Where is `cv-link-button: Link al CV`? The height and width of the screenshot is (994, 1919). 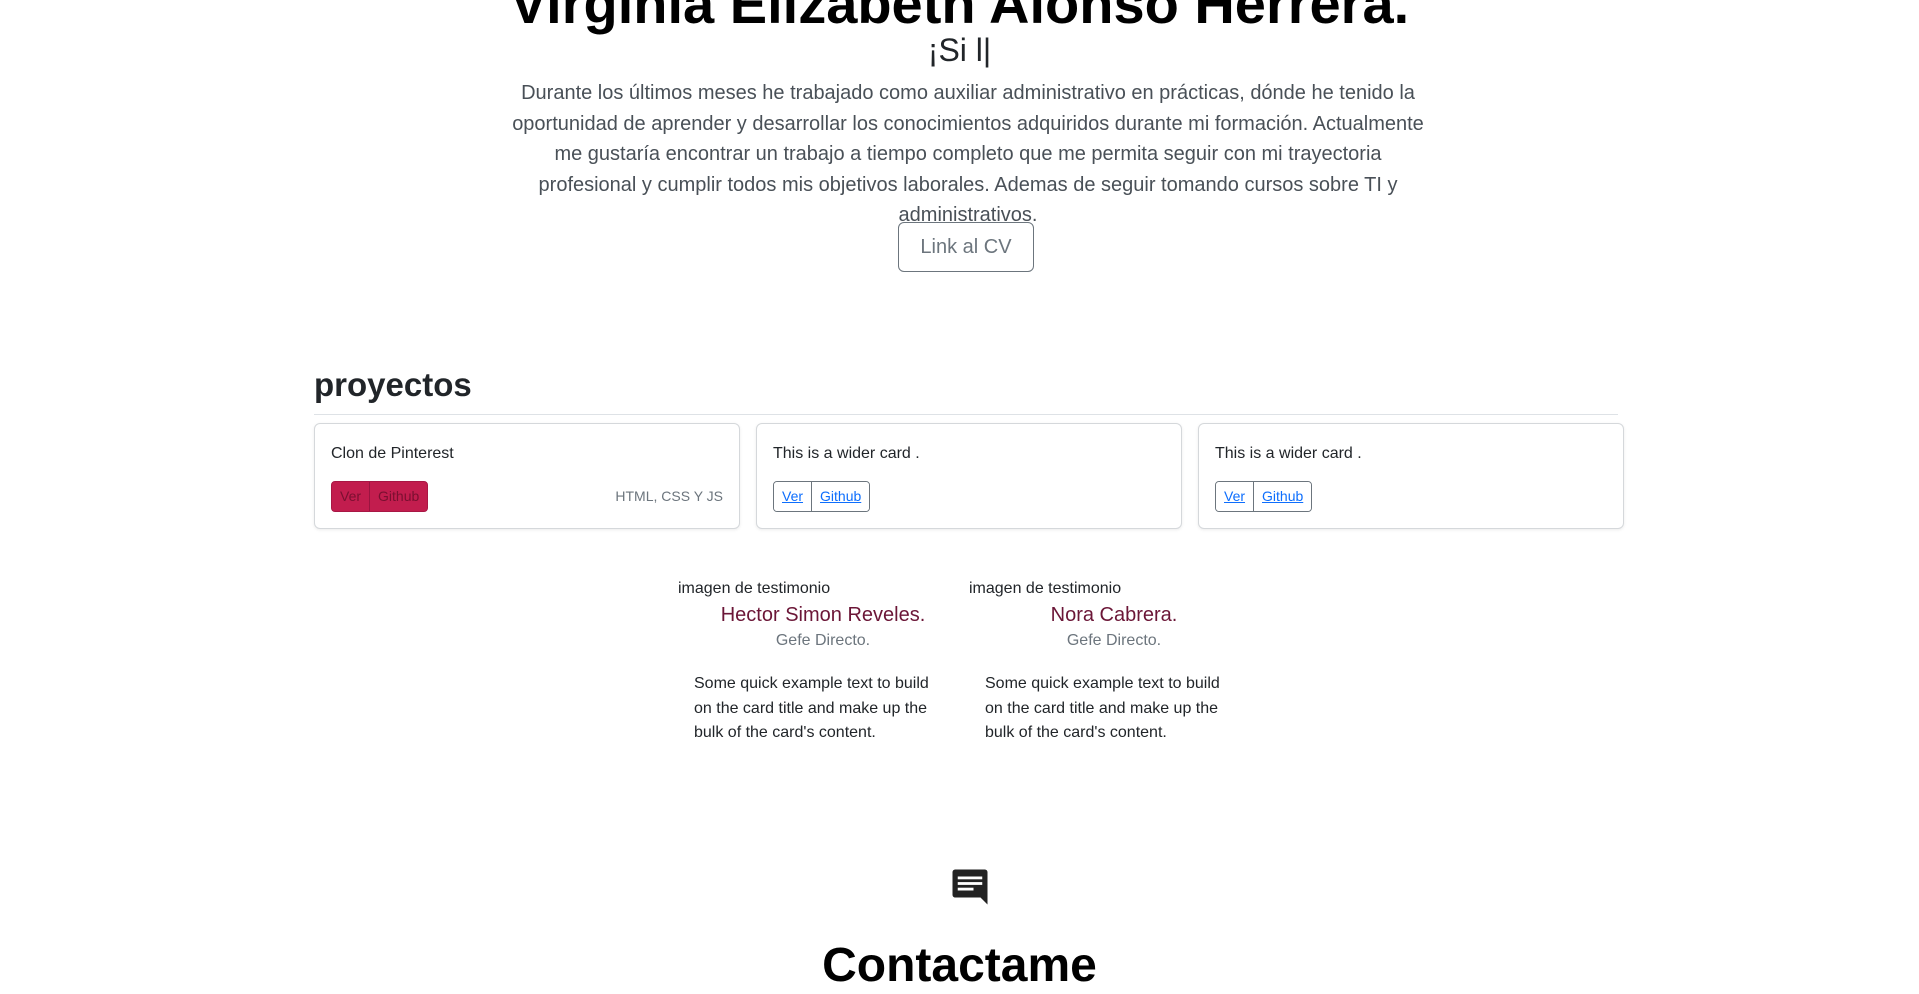
cv-link-button: Link al CV is located at coordinates (966, 247).